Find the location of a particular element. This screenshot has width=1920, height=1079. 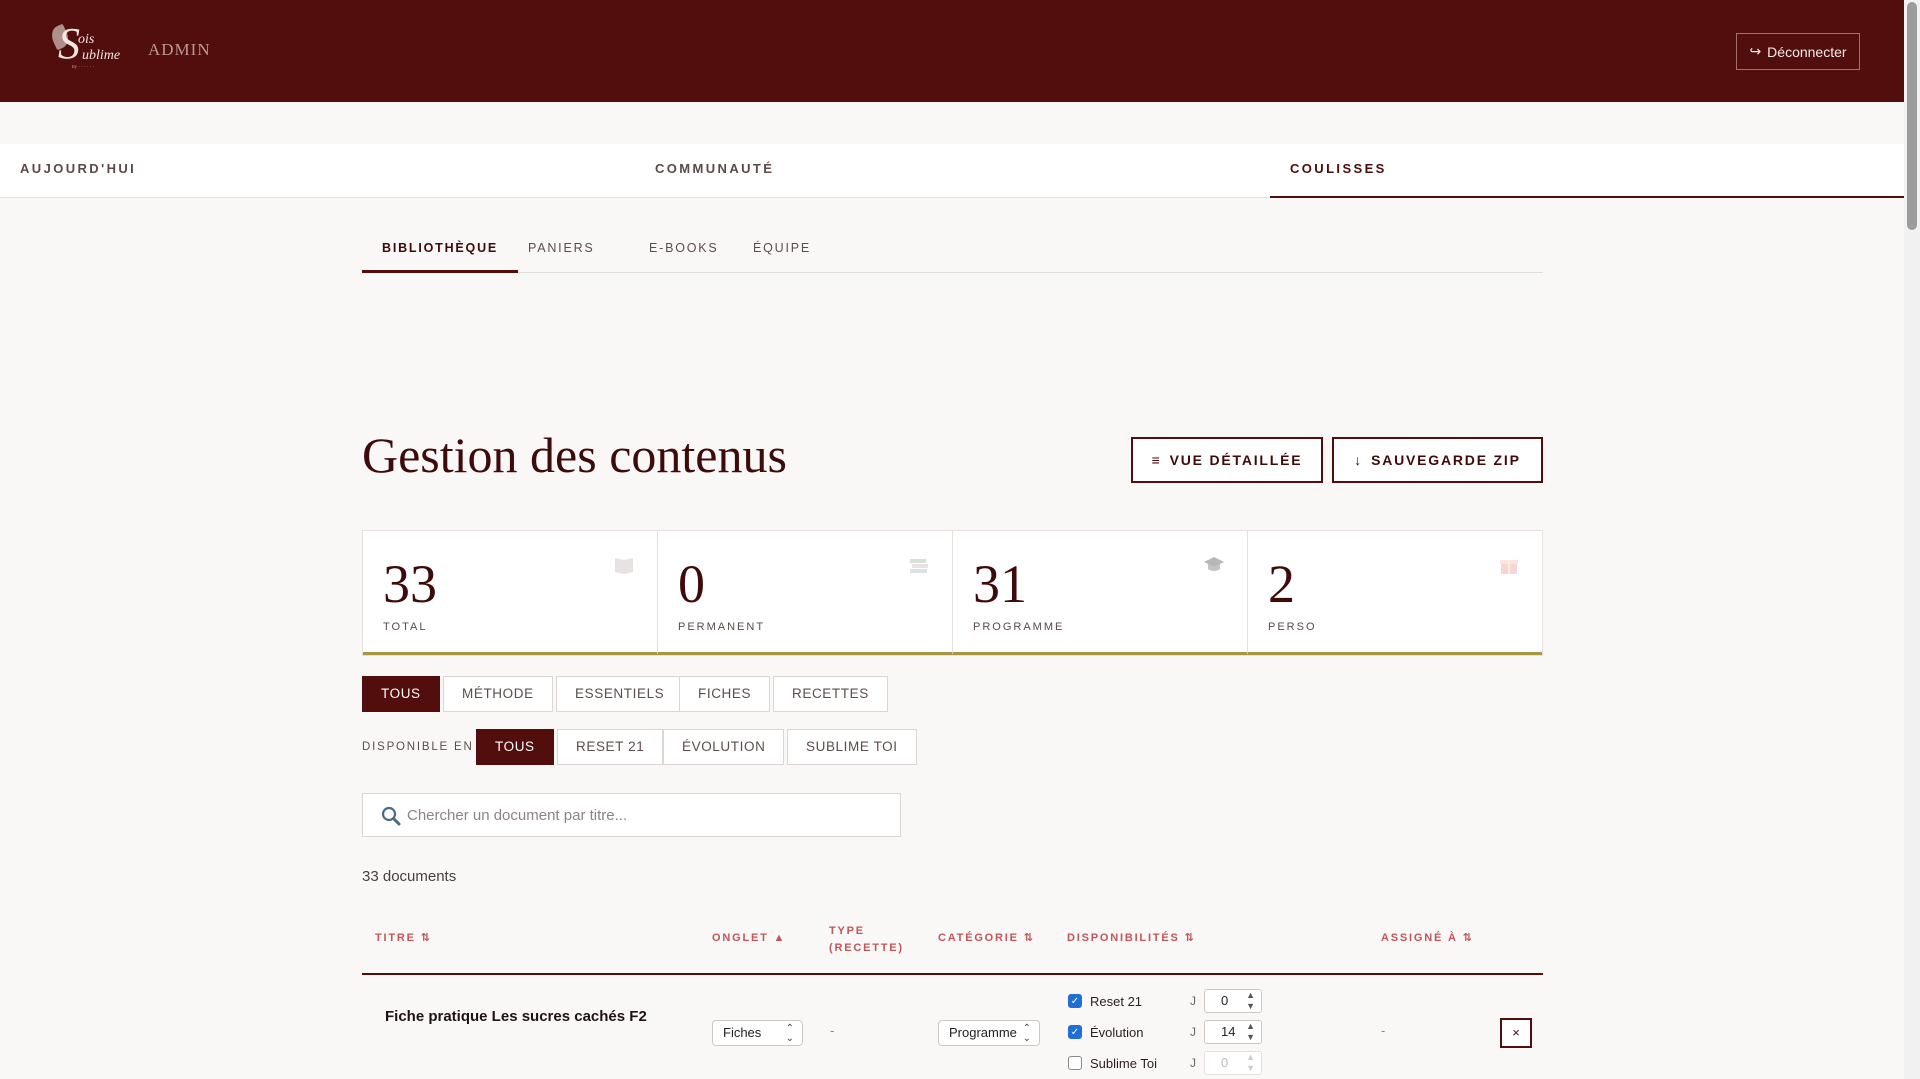

stat-label: PERSO is located at coordinates (1292, 627).